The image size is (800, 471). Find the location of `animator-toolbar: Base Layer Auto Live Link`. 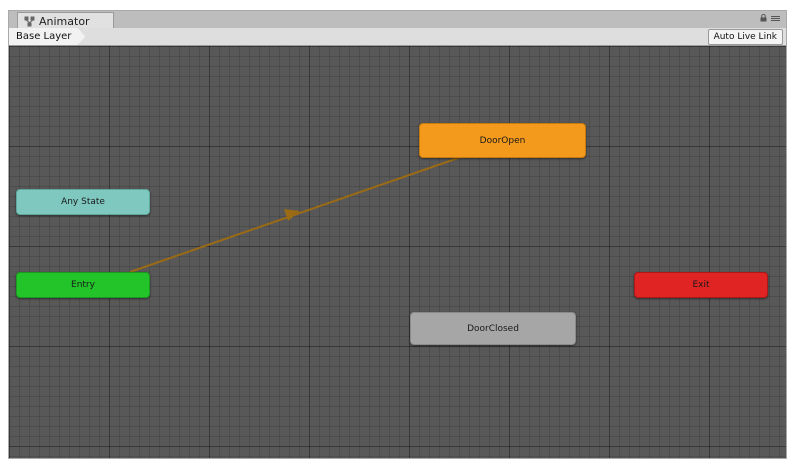

animator-toolbar: Base Layer Auto Live Link is located at coordinates (397, 37).